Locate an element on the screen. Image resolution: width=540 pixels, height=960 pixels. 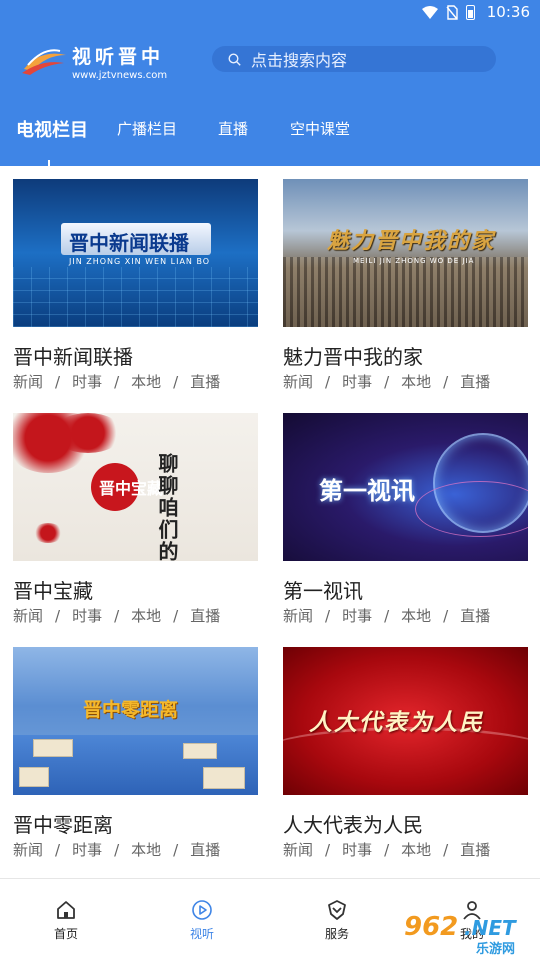
program-card: 晋中零距离 晋中零距离 新闻 / 时事 / 本地 / 直播 is located at coordinates (135, 753).